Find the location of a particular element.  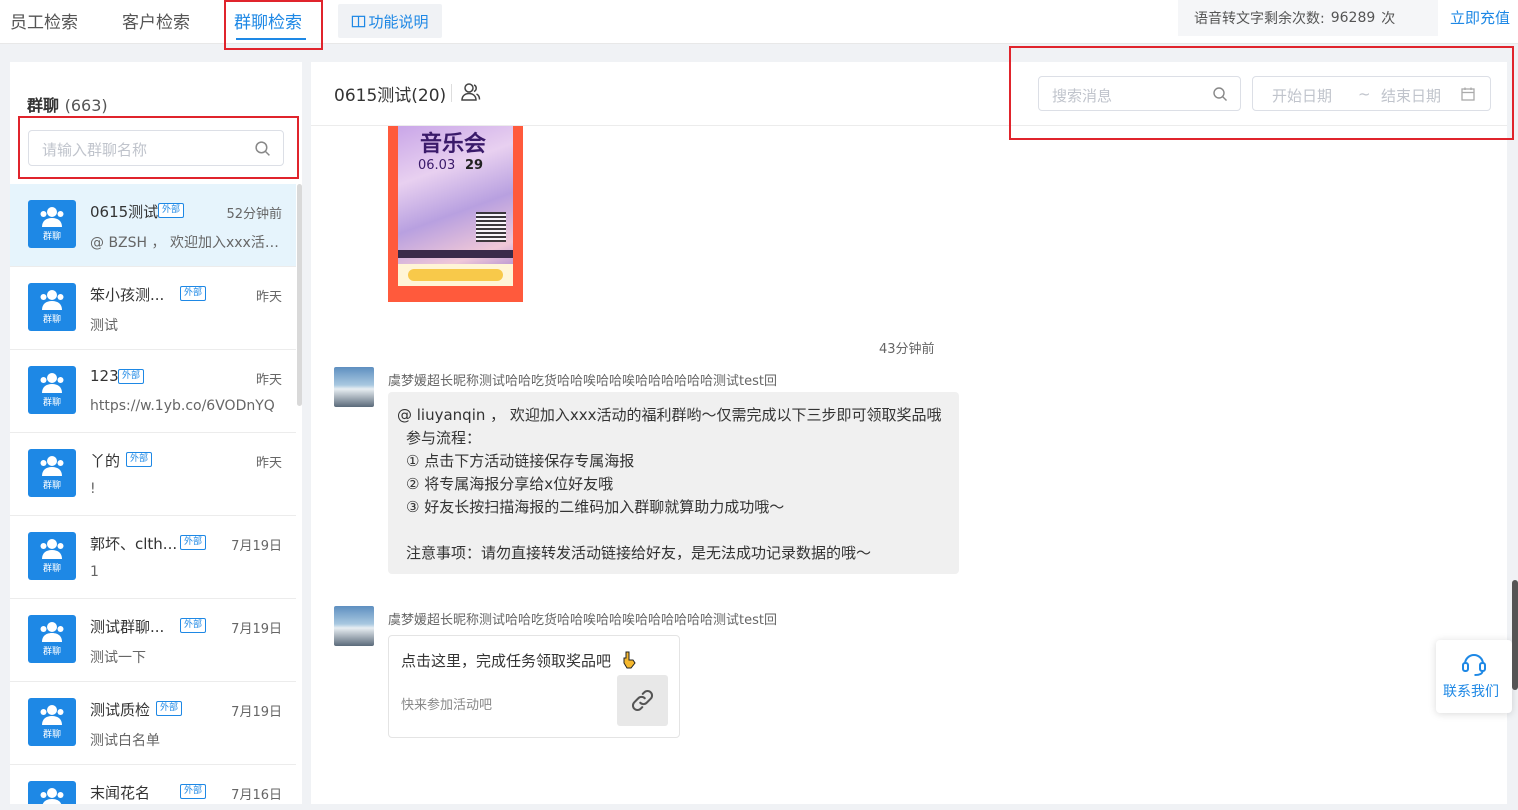

highlight-box-filters is located at coordinates (1261, 93).